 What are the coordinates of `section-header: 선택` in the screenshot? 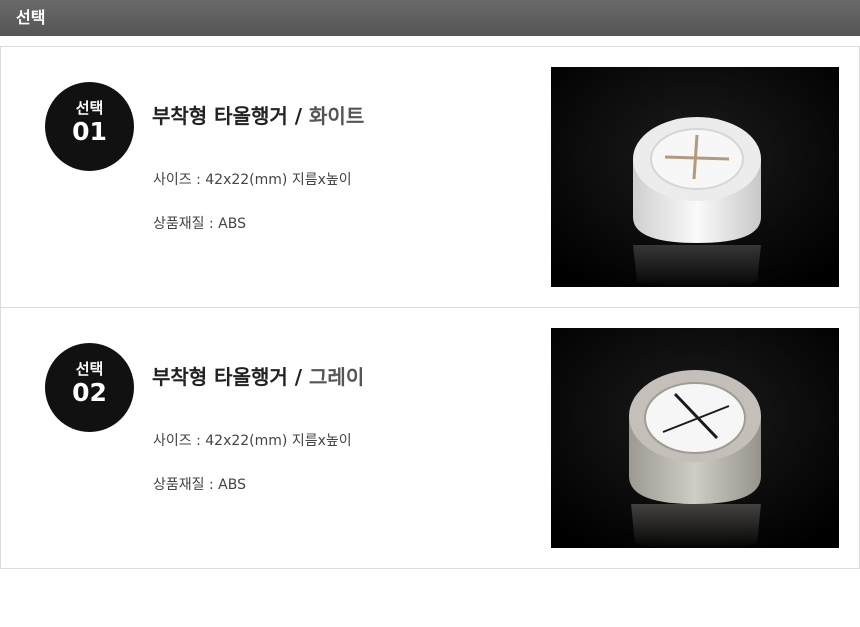 It's located at (430, 18).